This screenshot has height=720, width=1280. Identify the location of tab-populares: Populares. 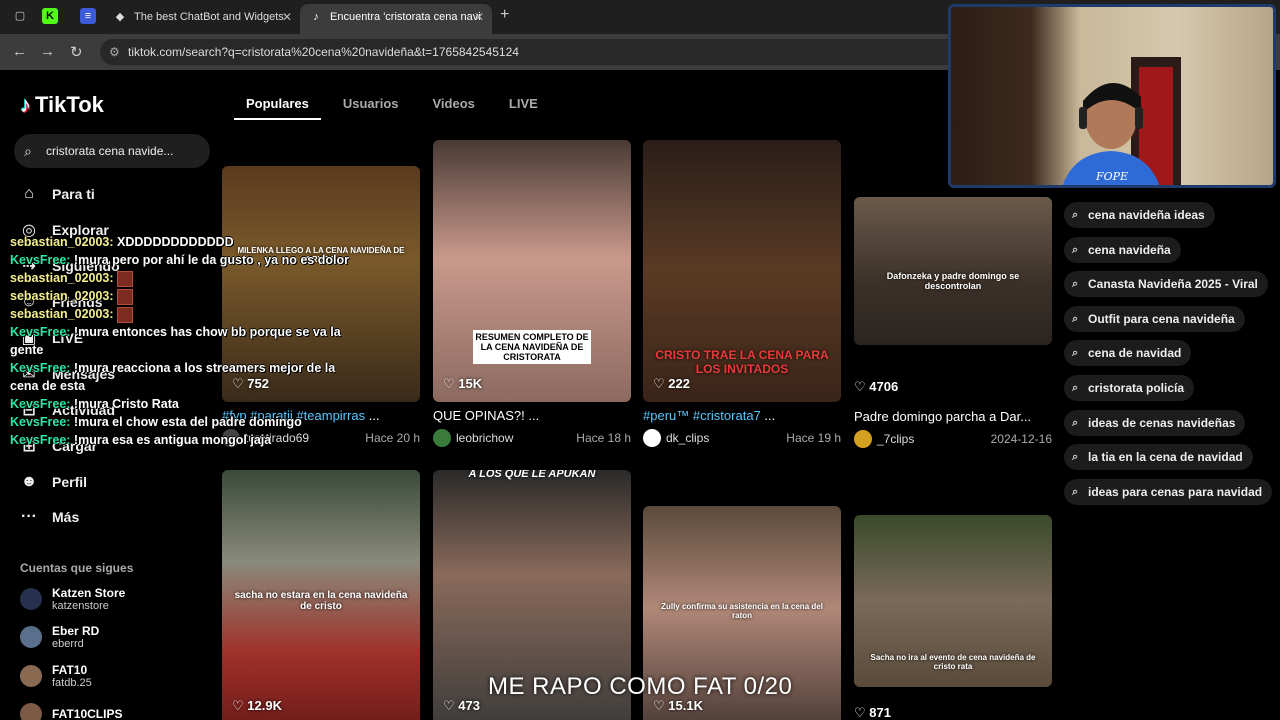
(277, 106).